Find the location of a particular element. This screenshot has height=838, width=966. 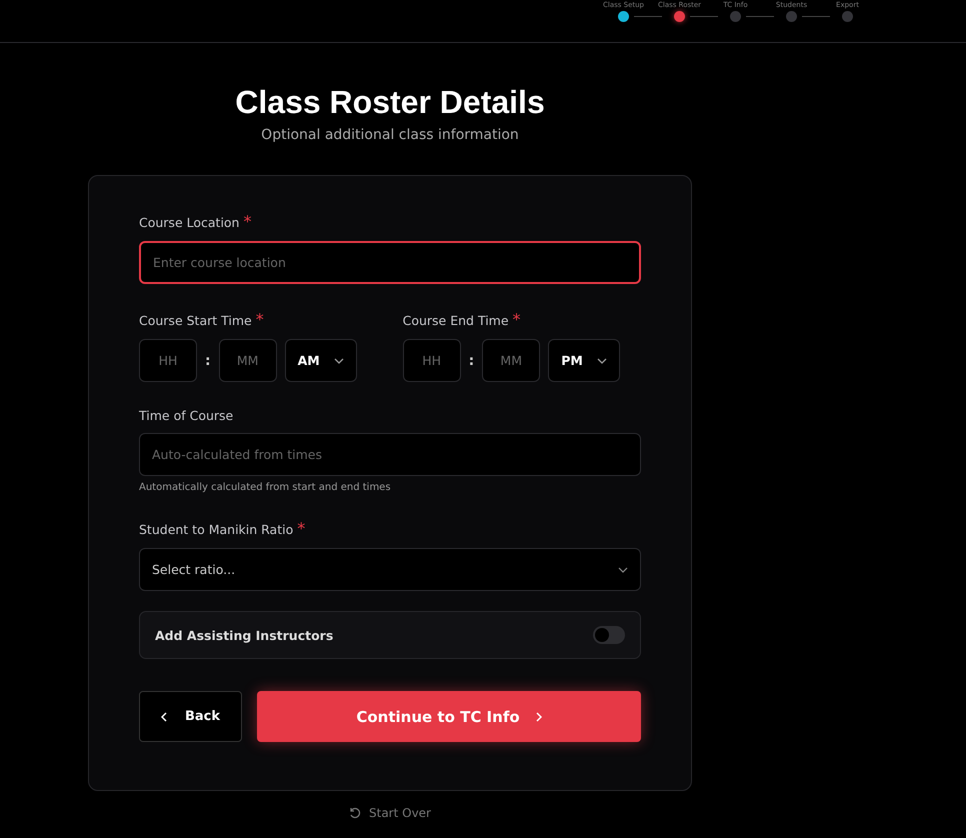

page-title: Class Roster Details is located at coordinates (390, 102).